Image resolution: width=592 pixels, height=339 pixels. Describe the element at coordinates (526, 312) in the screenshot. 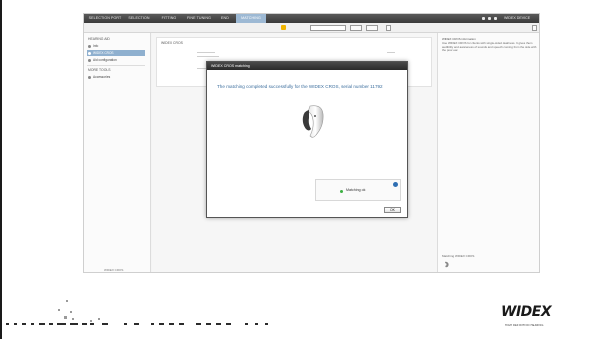

I see `logo-wordmark: WIDEX` at that location.